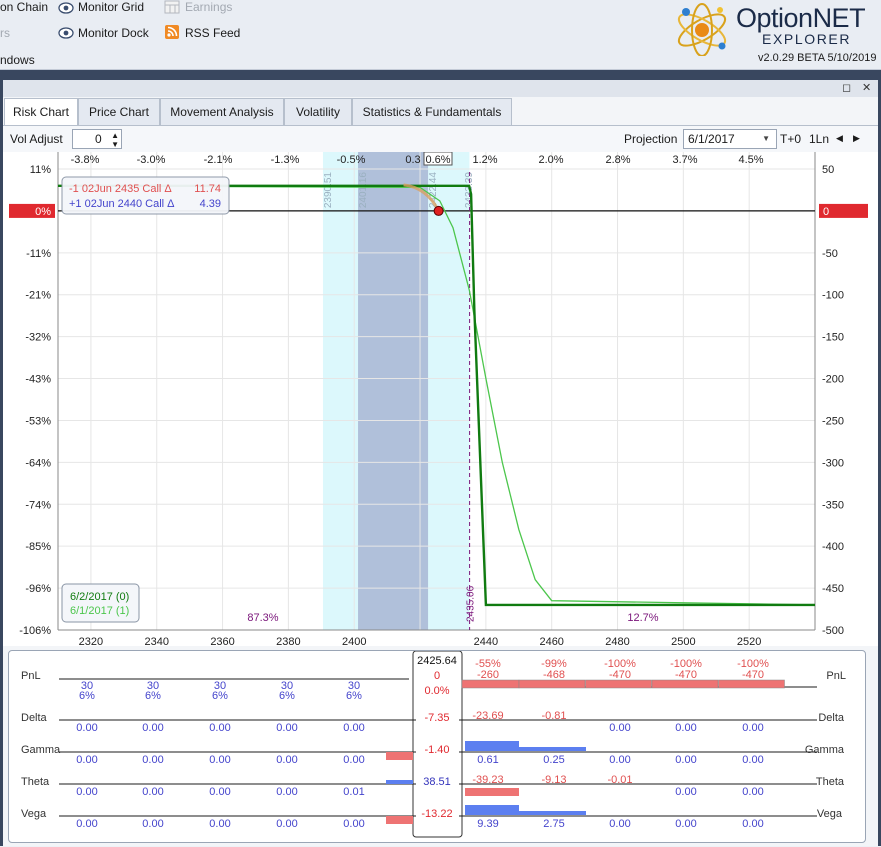 The image size is (881, 847). I want to click on logo-subtitle: EXPLORER, so click(807, 39).